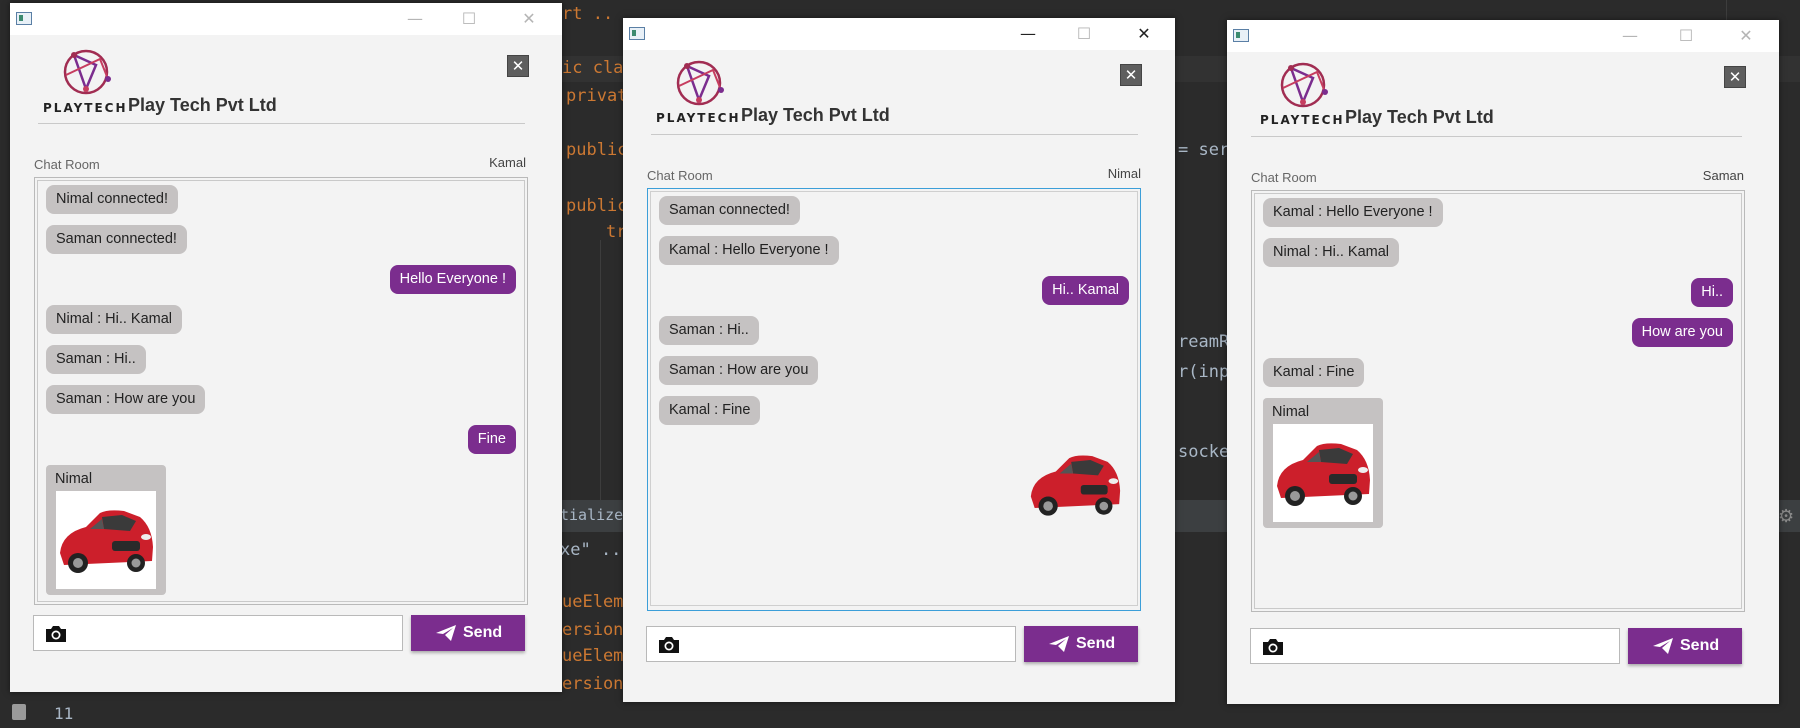 The height and width of the screenshot is (728, 1800). Describe the element at coordinates (1786, 516) in the screenshot. I see `gear-icon: ⚙` at that location.